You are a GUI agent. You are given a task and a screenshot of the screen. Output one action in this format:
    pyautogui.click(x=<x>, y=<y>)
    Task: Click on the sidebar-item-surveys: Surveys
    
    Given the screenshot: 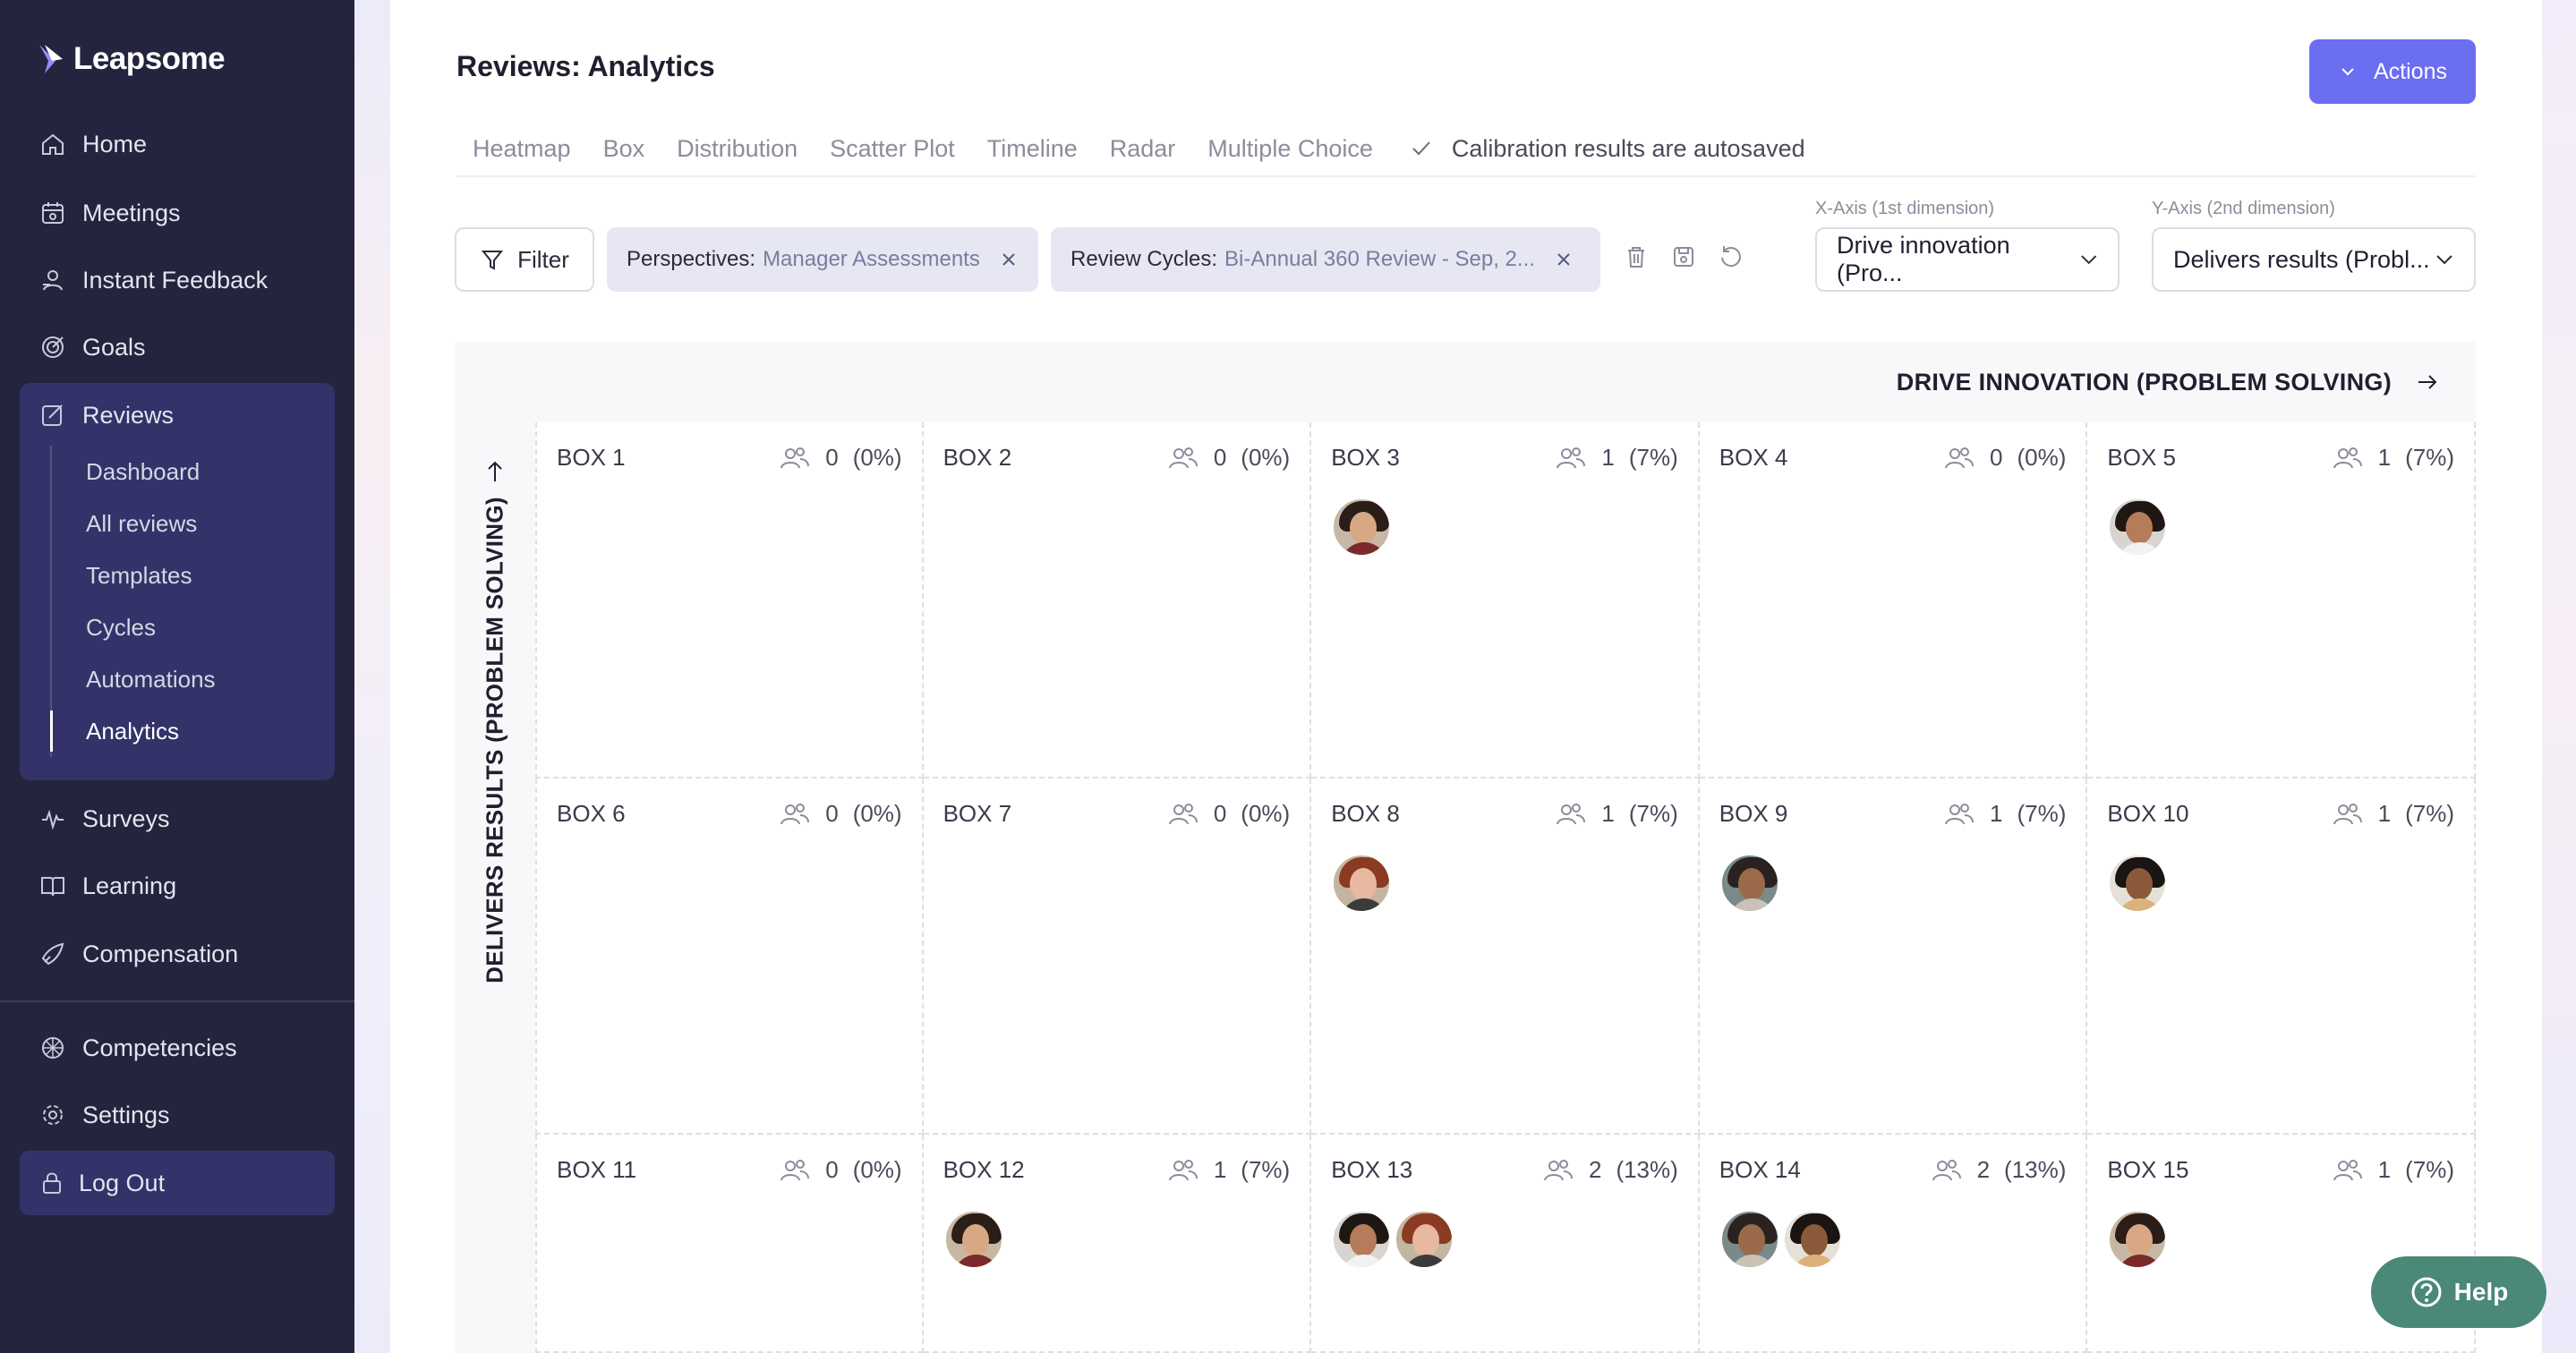 What is the action you would take?
    pyautogui.click(x=177, y=819)
    